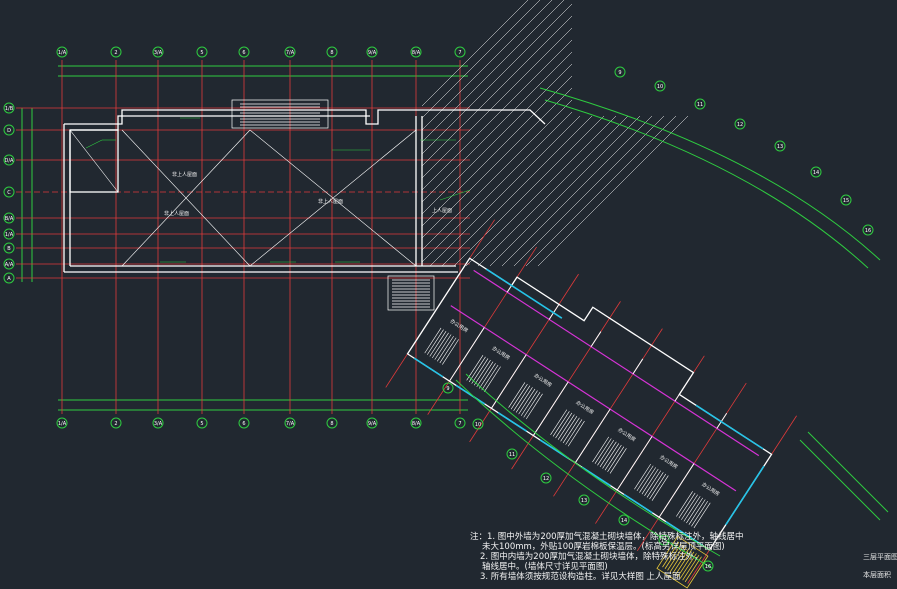 This screenshot has width=897, height=589. I want to click on note-line-1b: 未大100mm，外贴100厚岩棉板保温层。(标高另详屋顶平面图), so click(603, 547).